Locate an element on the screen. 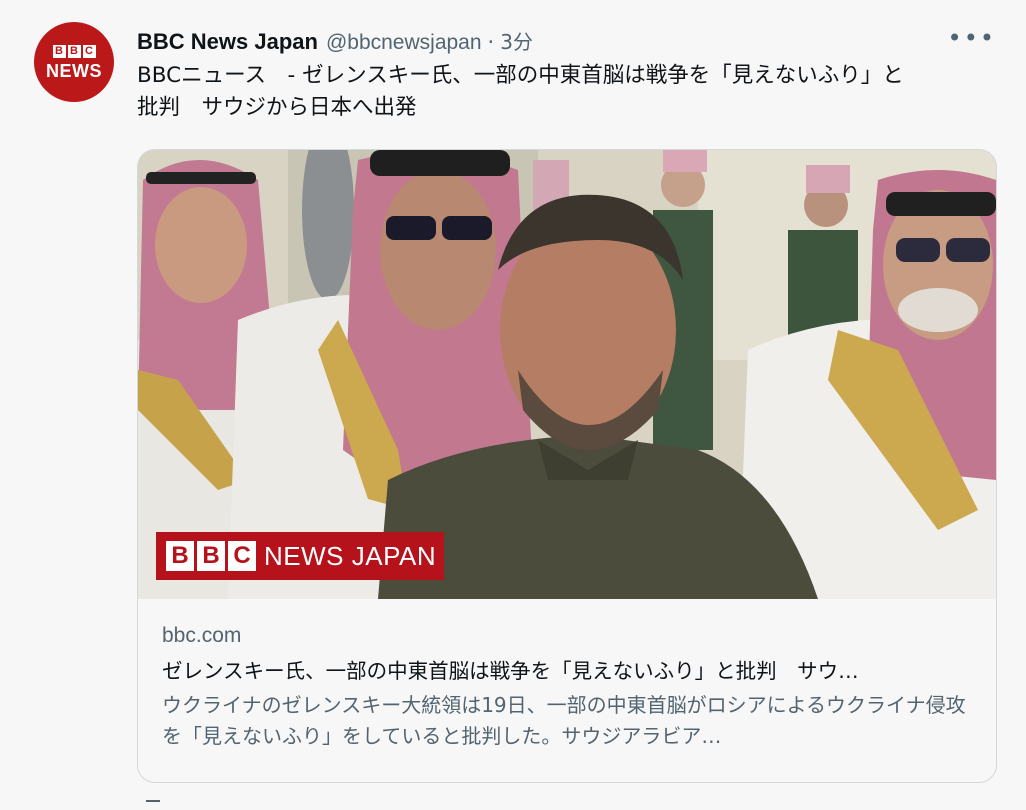 This screenshot has width=1026, height=810. more-options-icon: ••• is located at coordinates (972, 38).